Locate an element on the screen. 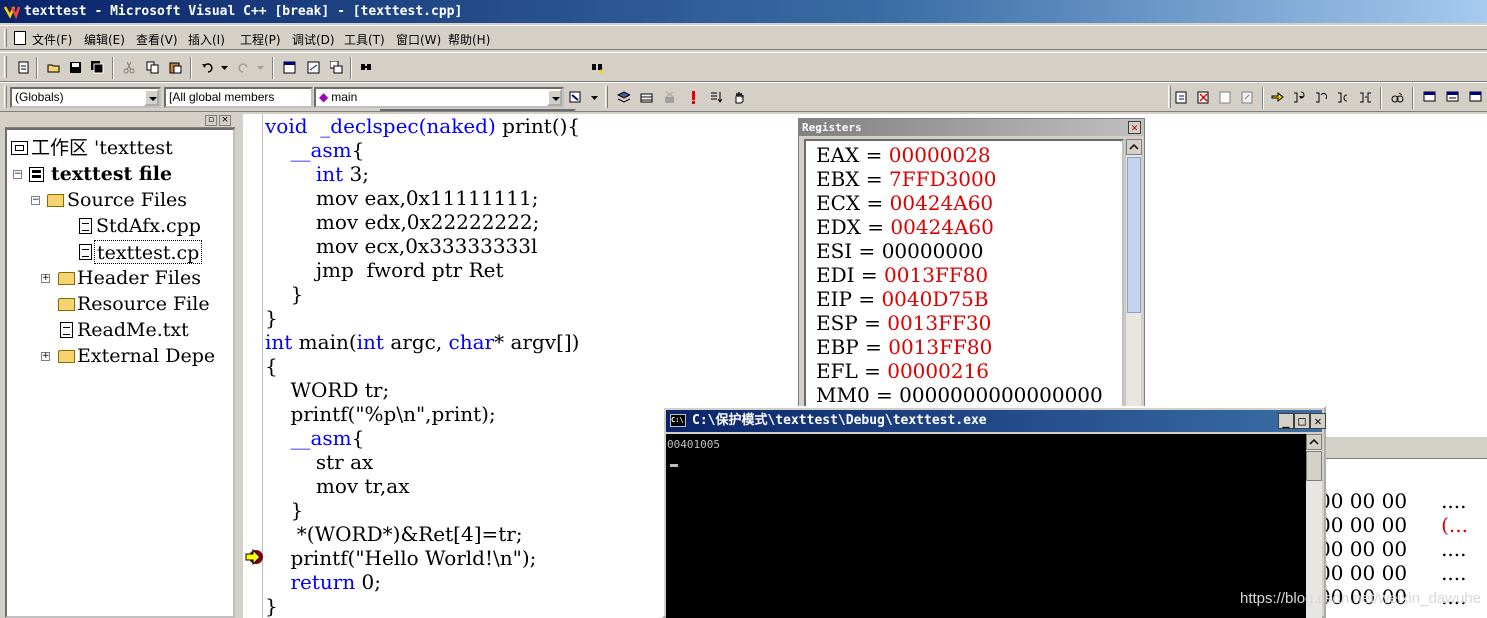  collapse-icon: − is located at coordinates (17, 174).